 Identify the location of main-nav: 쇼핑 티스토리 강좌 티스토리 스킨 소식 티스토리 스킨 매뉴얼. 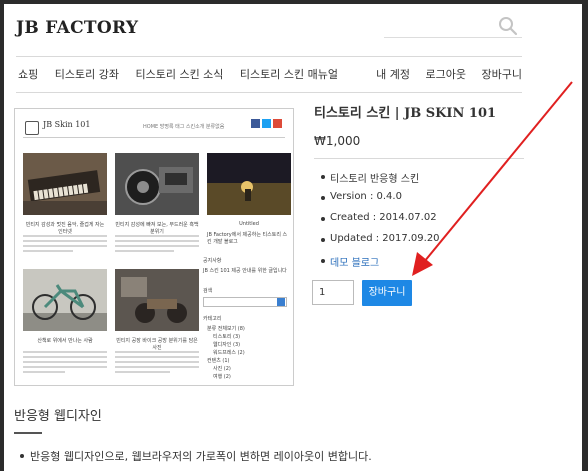
(184, 74).